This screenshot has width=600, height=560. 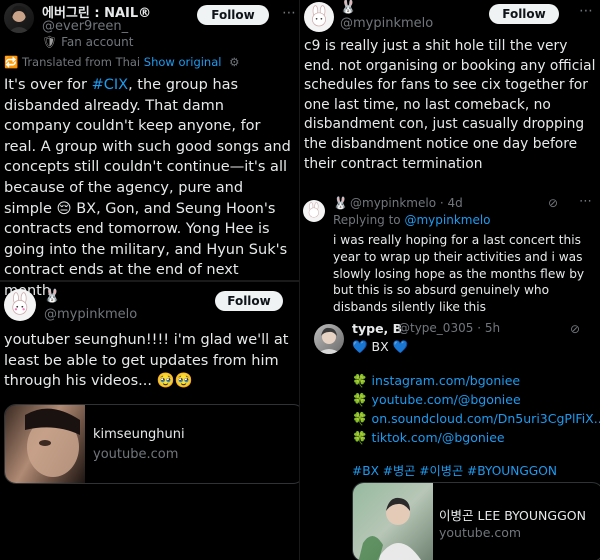 I want to click on post-divider, so click(x=150, y=281).